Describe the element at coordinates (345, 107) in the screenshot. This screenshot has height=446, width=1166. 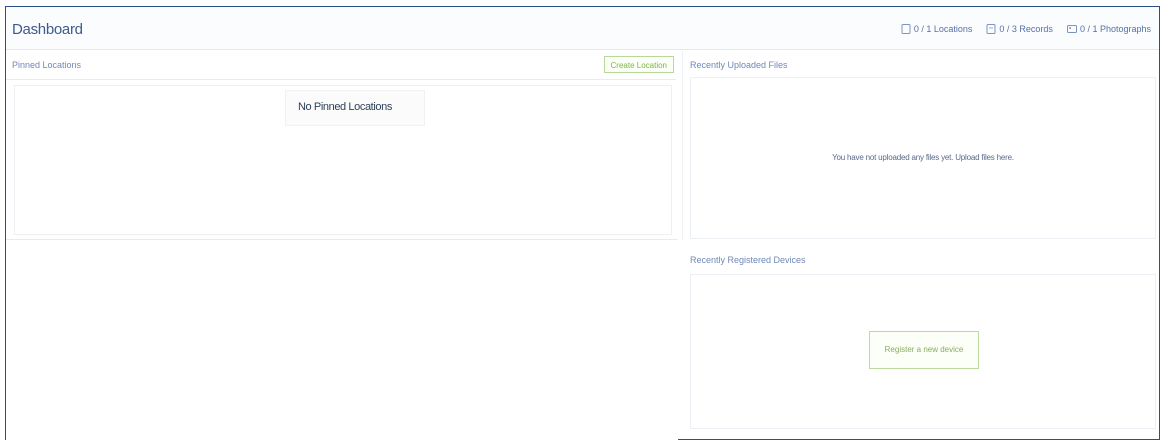
I see `empty-pinned-text: No Pinned Locations` at that location.